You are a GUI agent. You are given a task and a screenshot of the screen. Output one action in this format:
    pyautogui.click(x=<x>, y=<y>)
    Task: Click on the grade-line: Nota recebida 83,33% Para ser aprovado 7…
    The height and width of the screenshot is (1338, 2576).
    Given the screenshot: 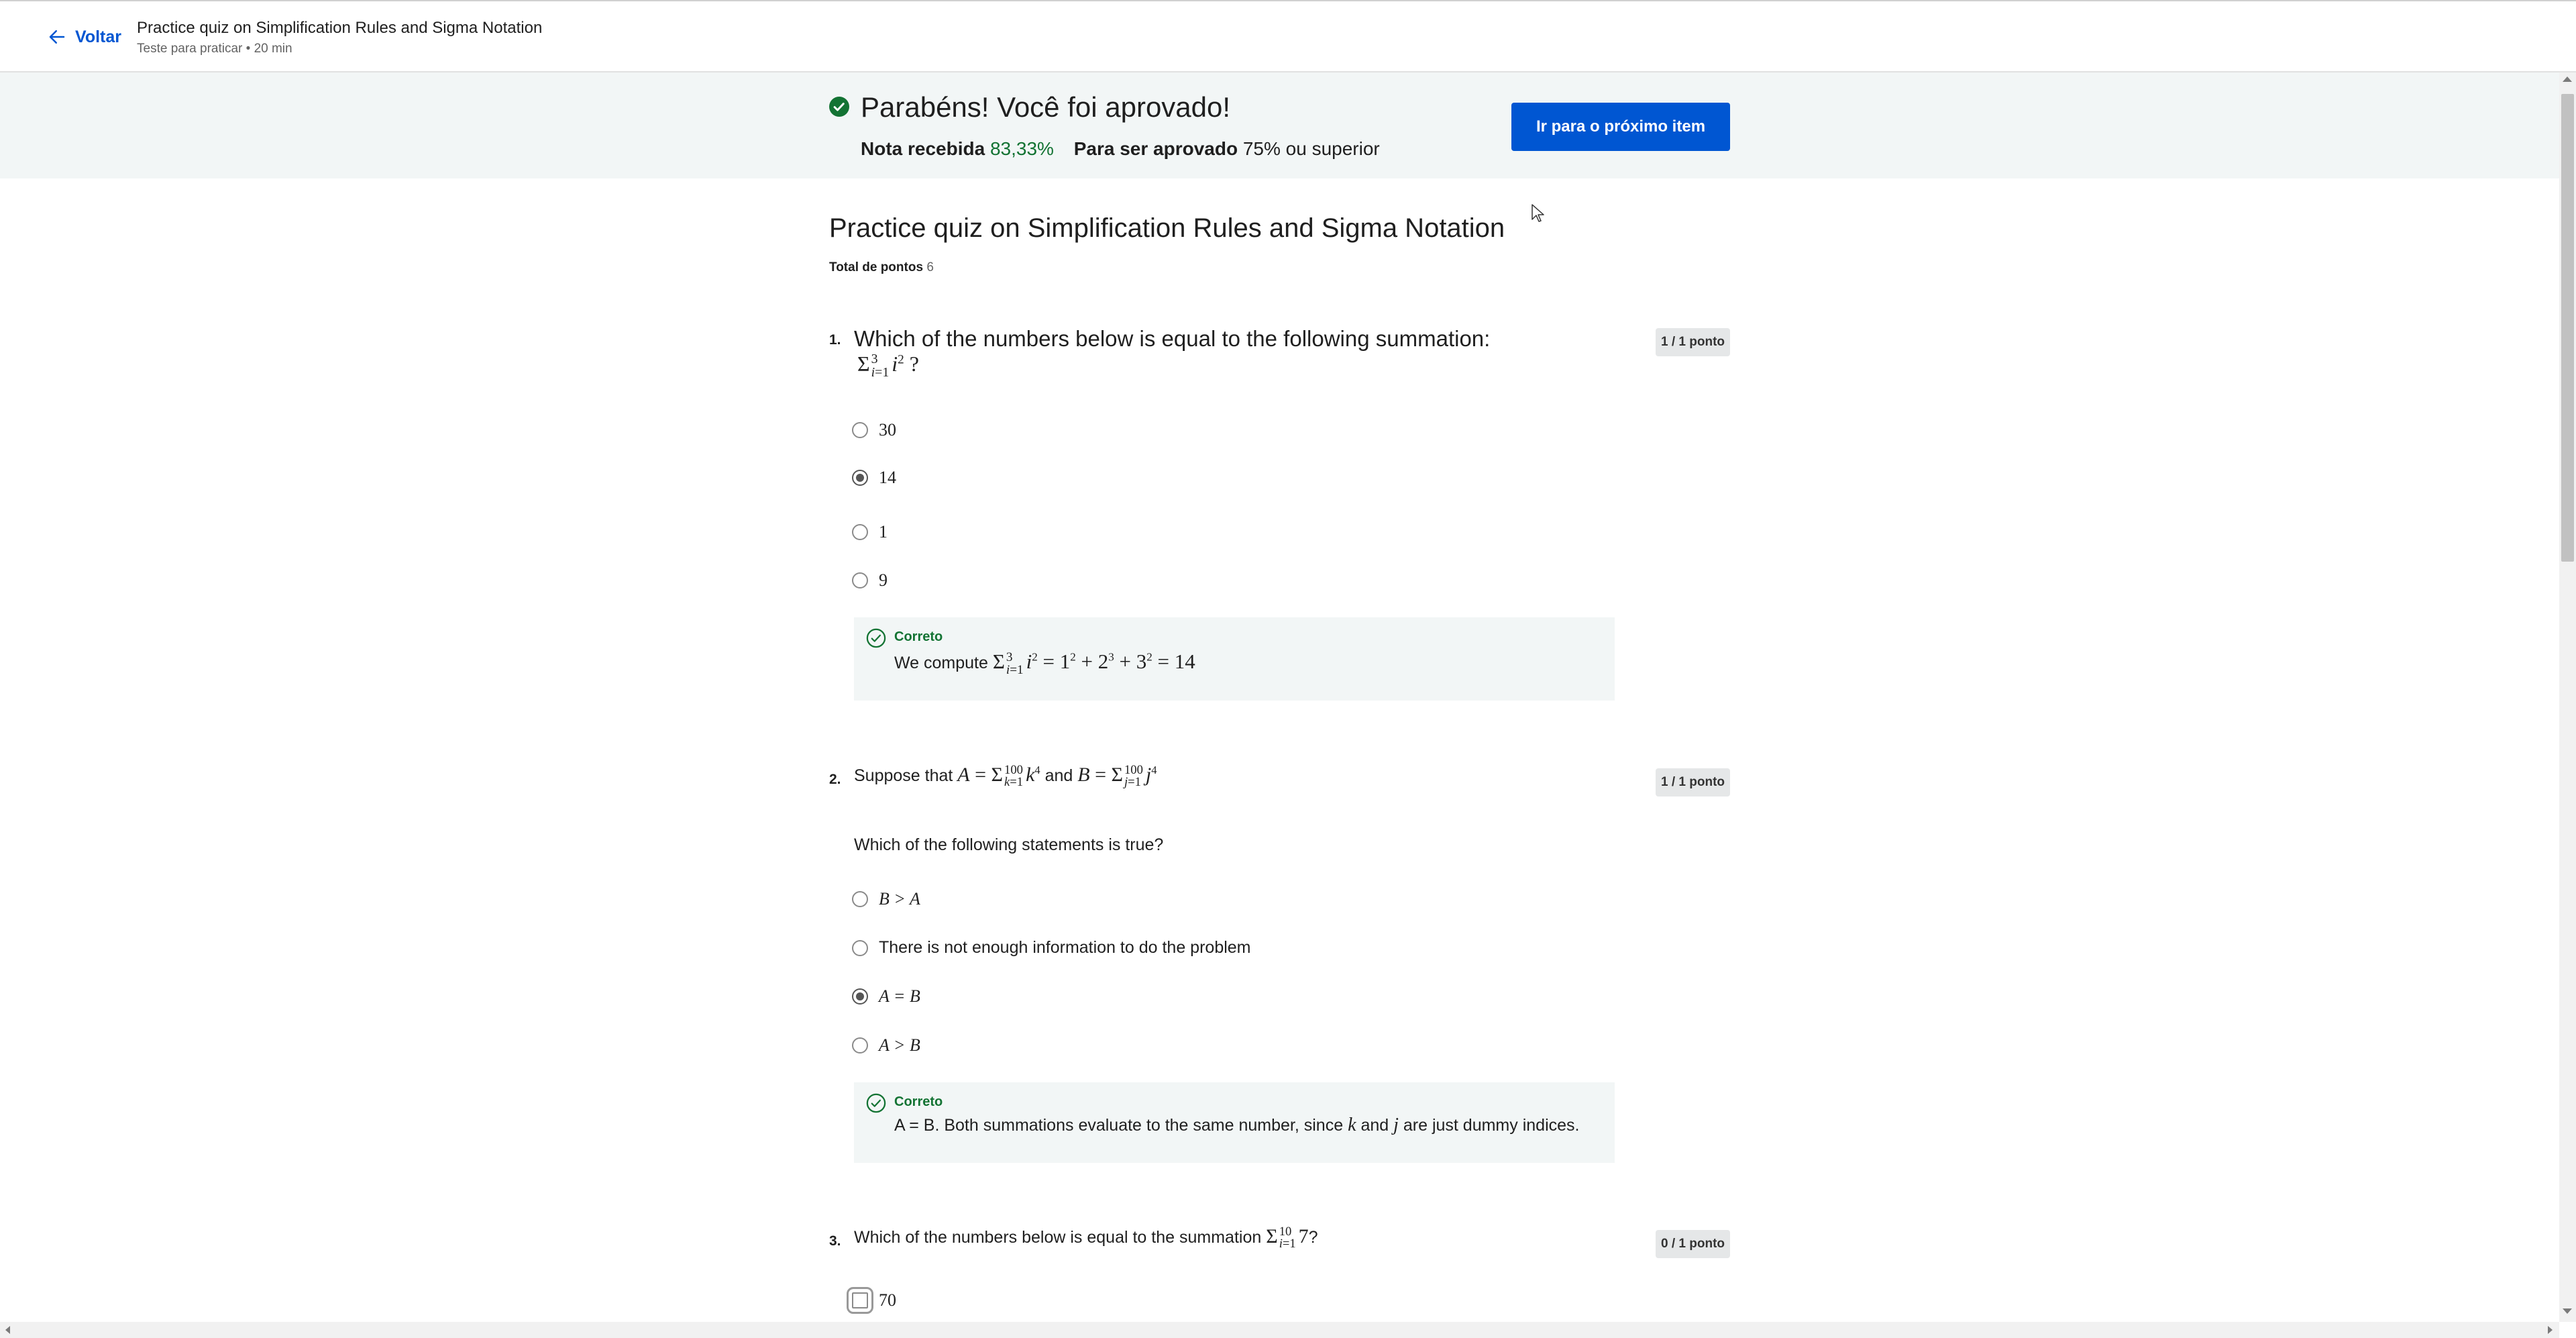 What is the action you would take?
    pyautogui.click(x=1120, y=149)
    